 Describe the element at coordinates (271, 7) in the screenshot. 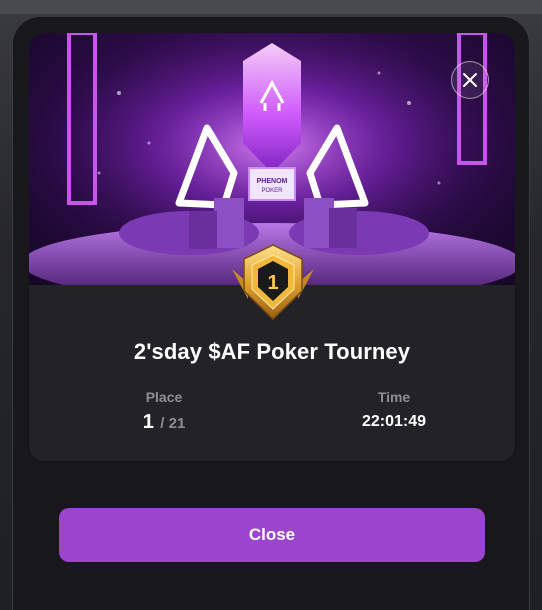

I see `backdrop-topbar` at that location.